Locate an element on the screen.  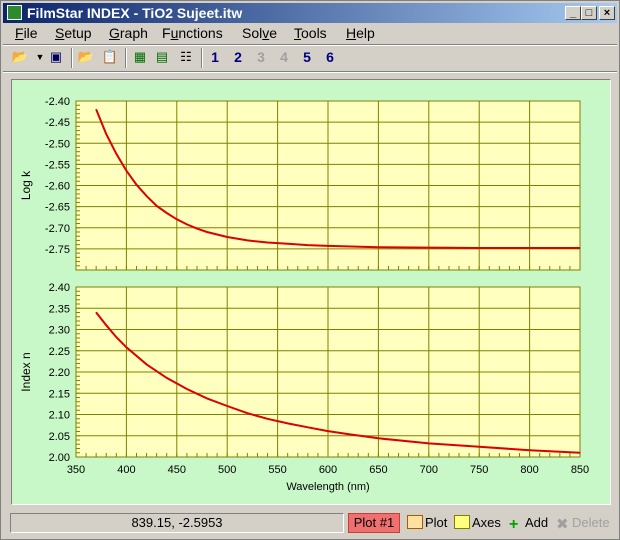
minimize-button: _ is located at coordinates (573, 13).